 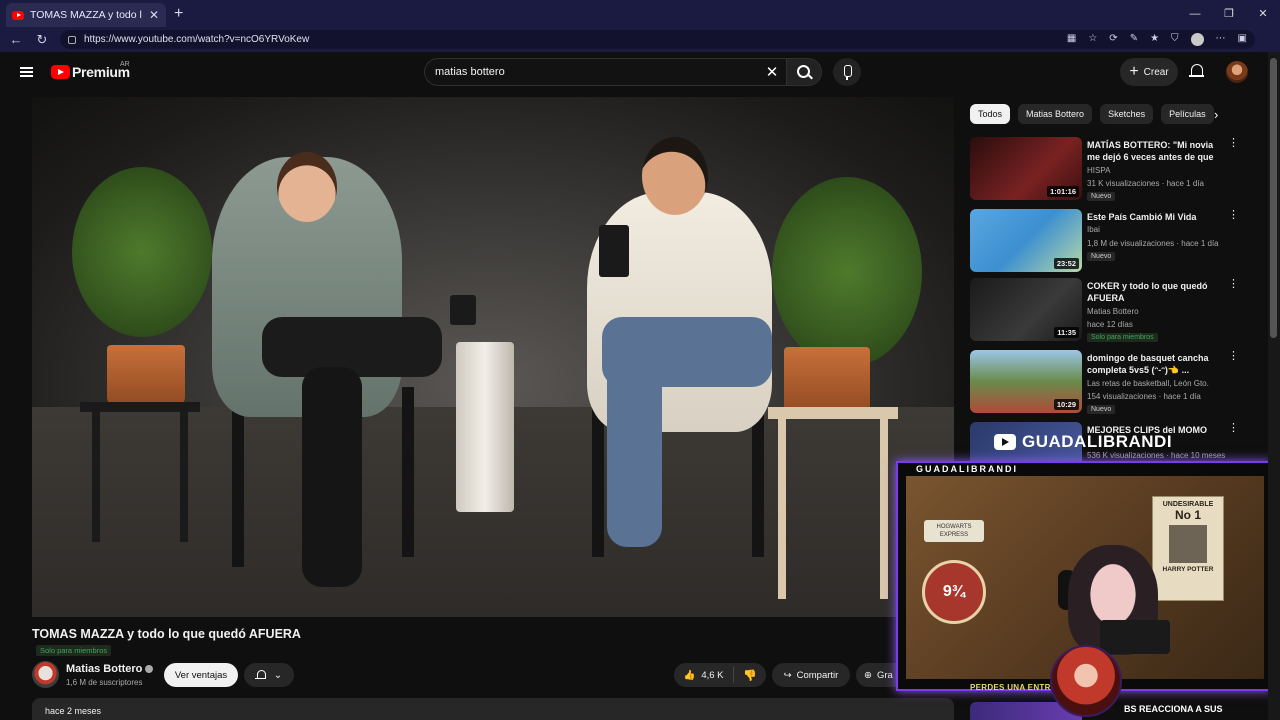 I want to click on extensions-icon: ✎, so click(x=1134, y=39).